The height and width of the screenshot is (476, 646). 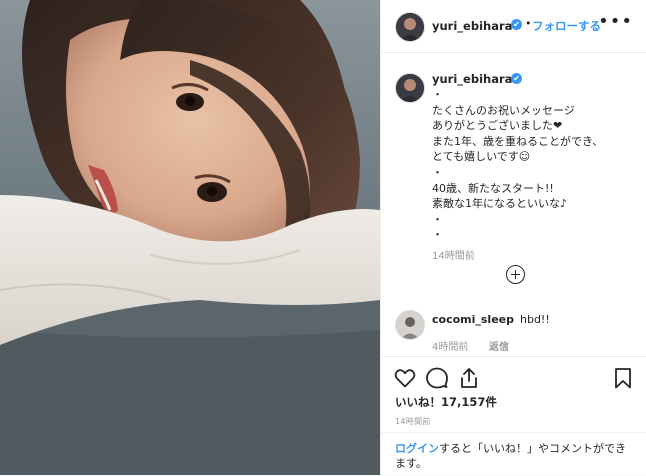 What do you see at coordinates (623, 378) in the screenshot?
I see `bookmark-icon` at bounding box center [623, 378].